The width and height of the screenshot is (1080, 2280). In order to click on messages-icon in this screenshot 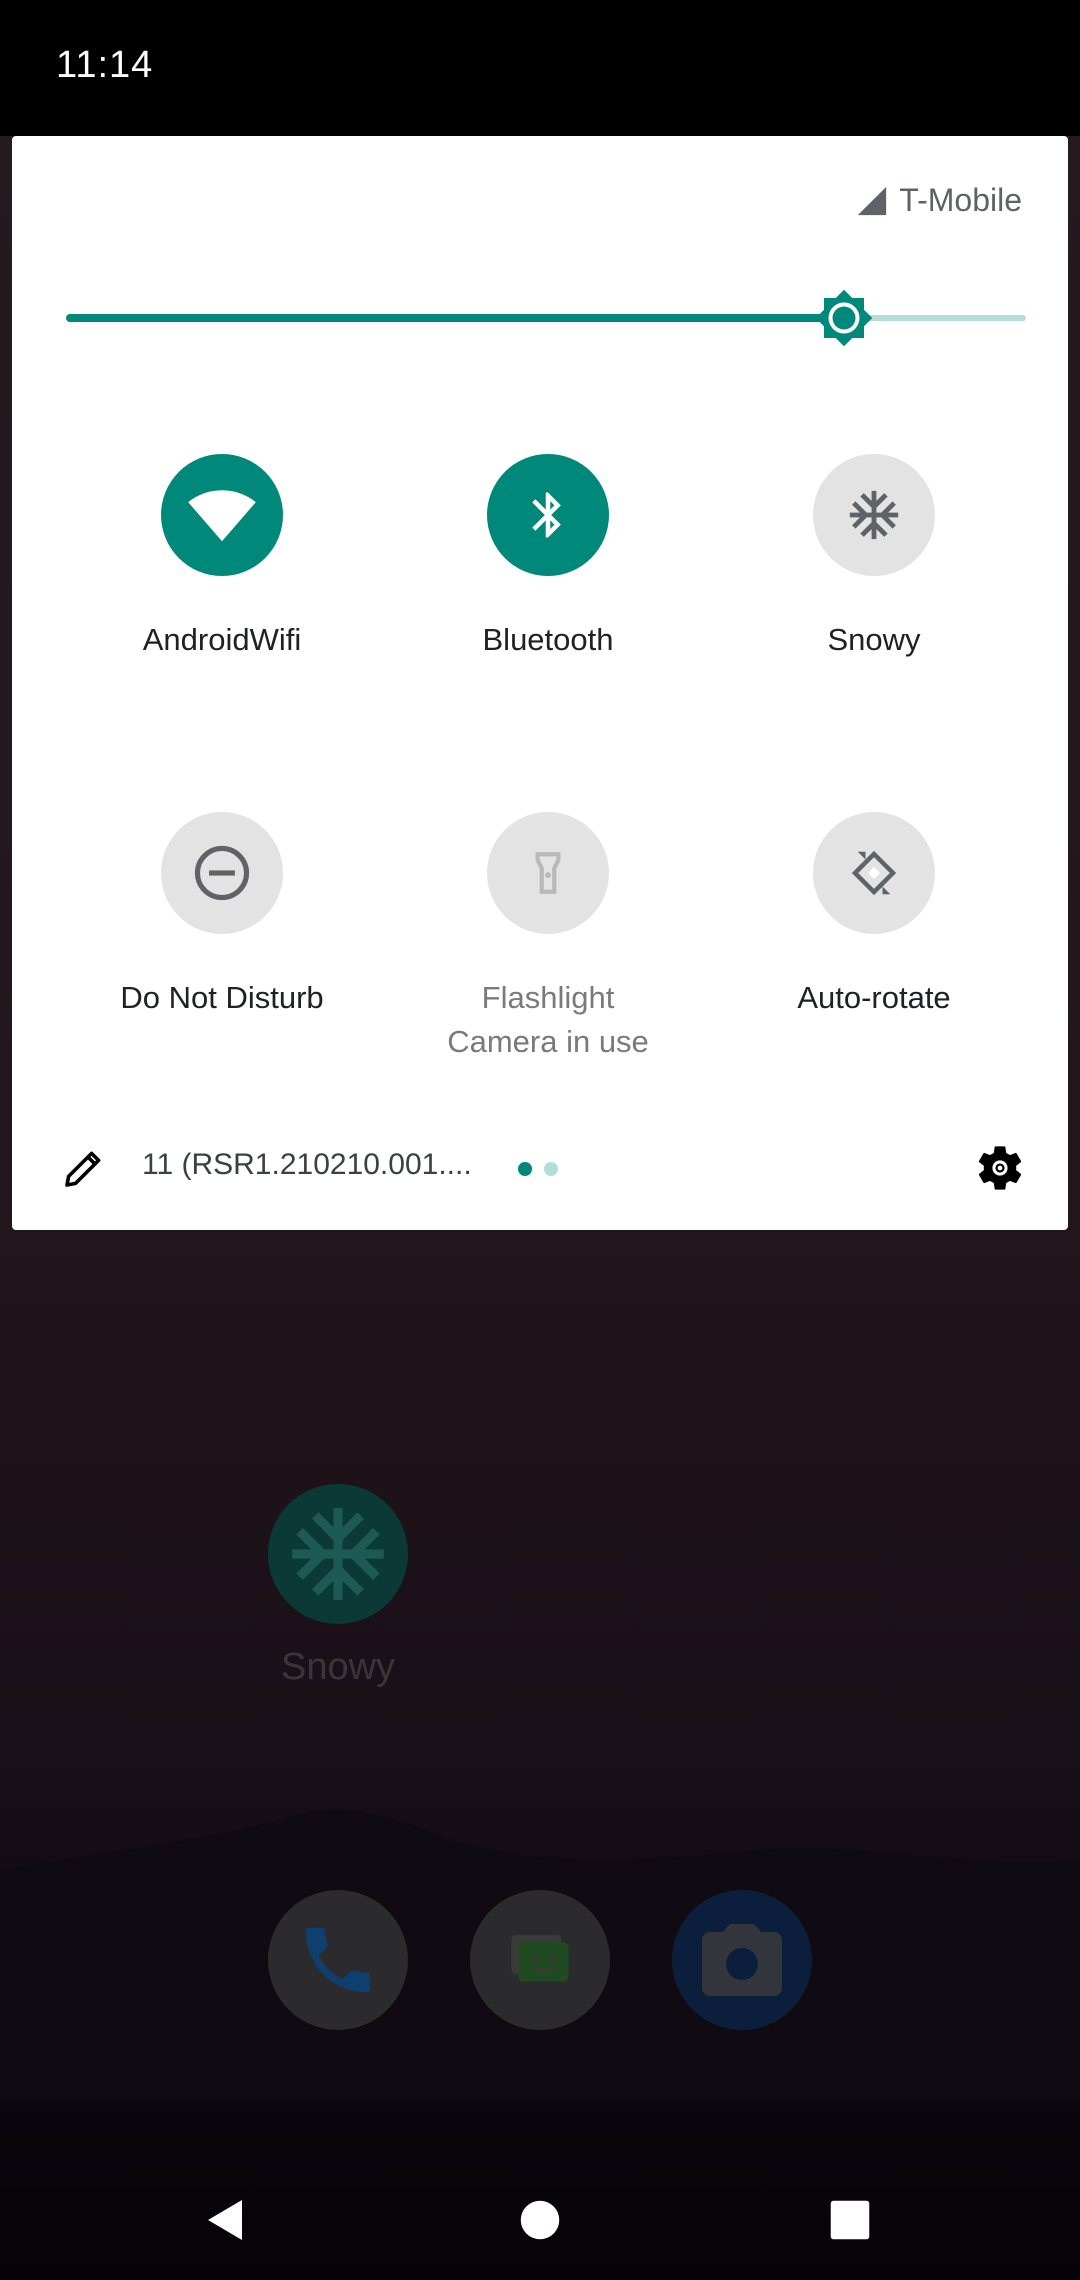, I will do `click(540, 1965)`.